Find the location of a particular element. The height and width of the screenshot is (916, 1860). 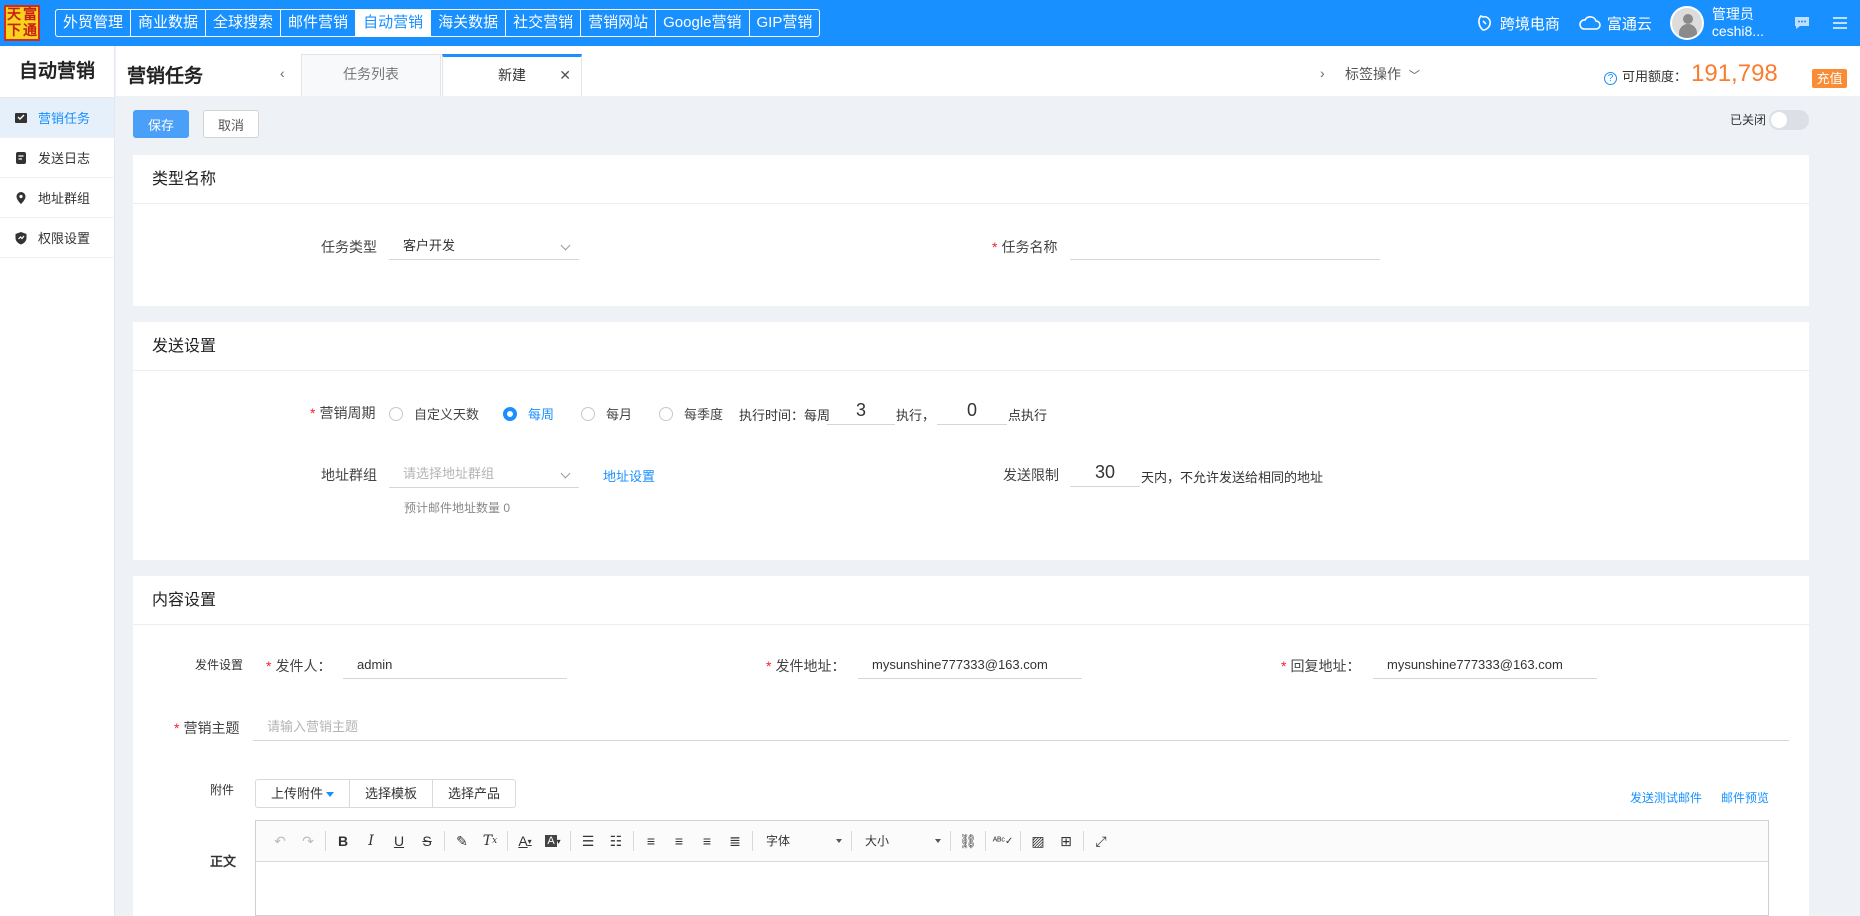

task-name-label: * 任务名称 is located at coordinates (1025, 247).